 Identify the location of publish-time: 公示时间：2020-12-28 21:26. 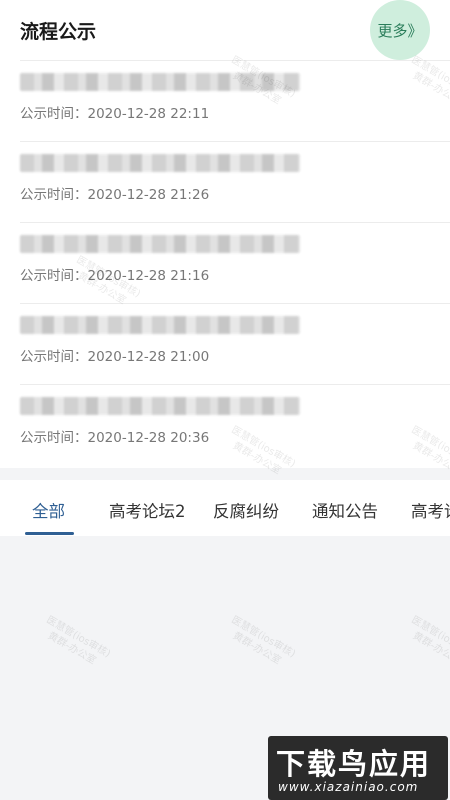
(115, 195).